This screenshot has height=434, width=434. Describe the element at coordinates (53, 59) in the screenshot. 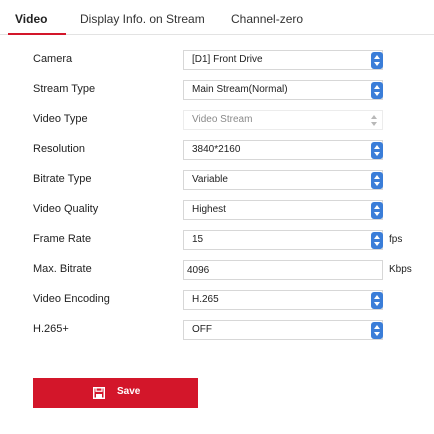

I see `camera-label: Camera` at that location.